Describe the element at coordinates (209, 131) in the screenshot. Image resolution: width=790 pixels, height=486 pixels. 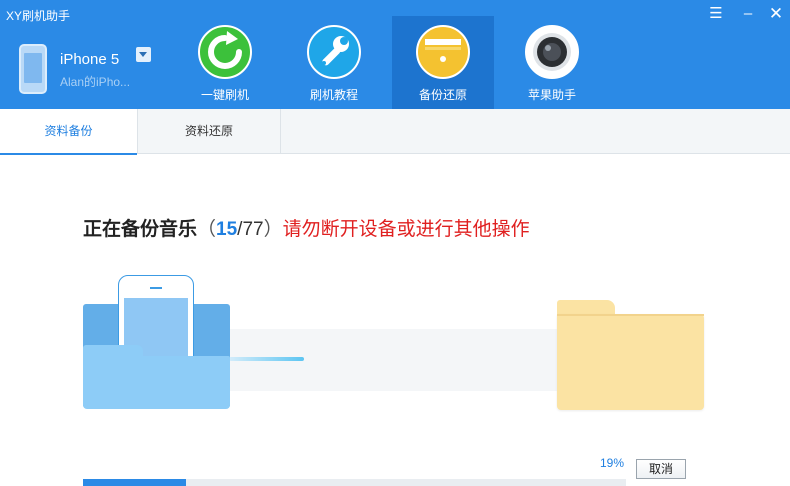
I see `tab-data-restore: 资料还原` at that location.